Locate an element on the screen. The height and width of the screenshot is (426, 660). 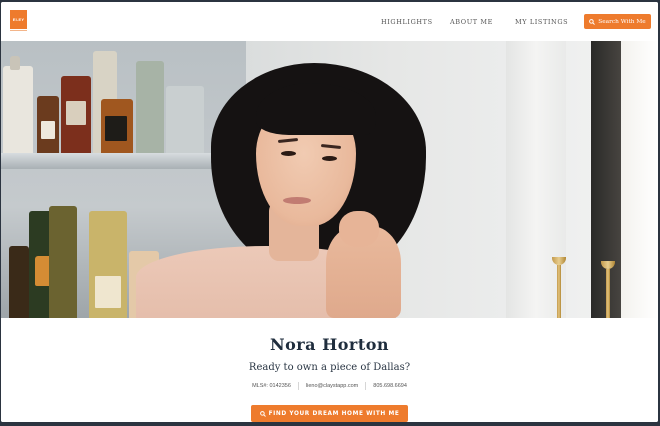
brand-logo: EI-EY is located at coordinates (18, 19).